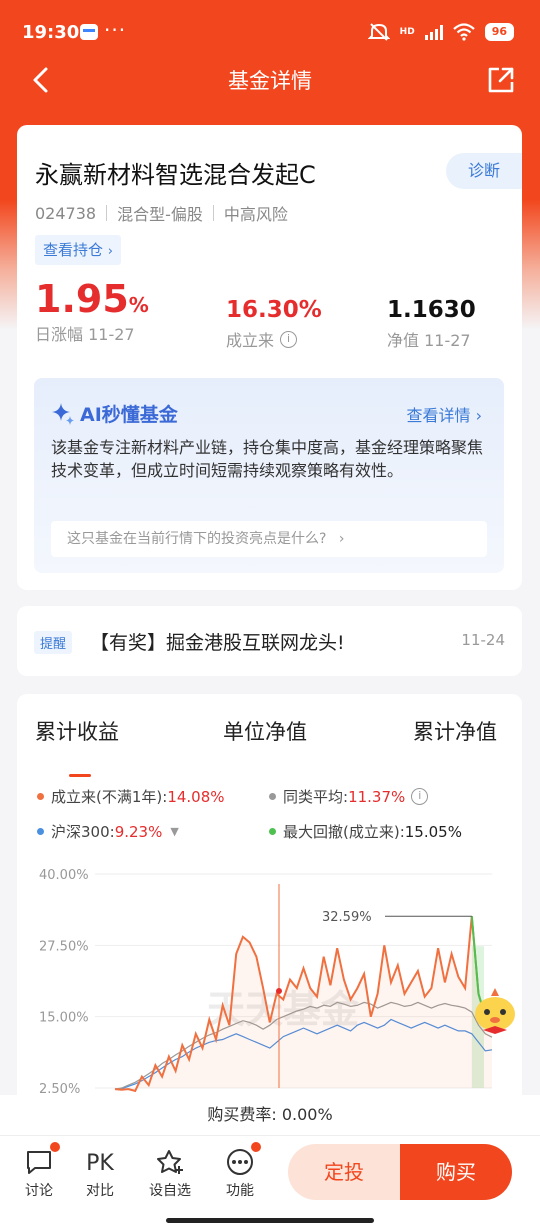 This screenshot has width=540, height=1230. I want to click on peak-annotation: 32.59%, so click(347, 917).